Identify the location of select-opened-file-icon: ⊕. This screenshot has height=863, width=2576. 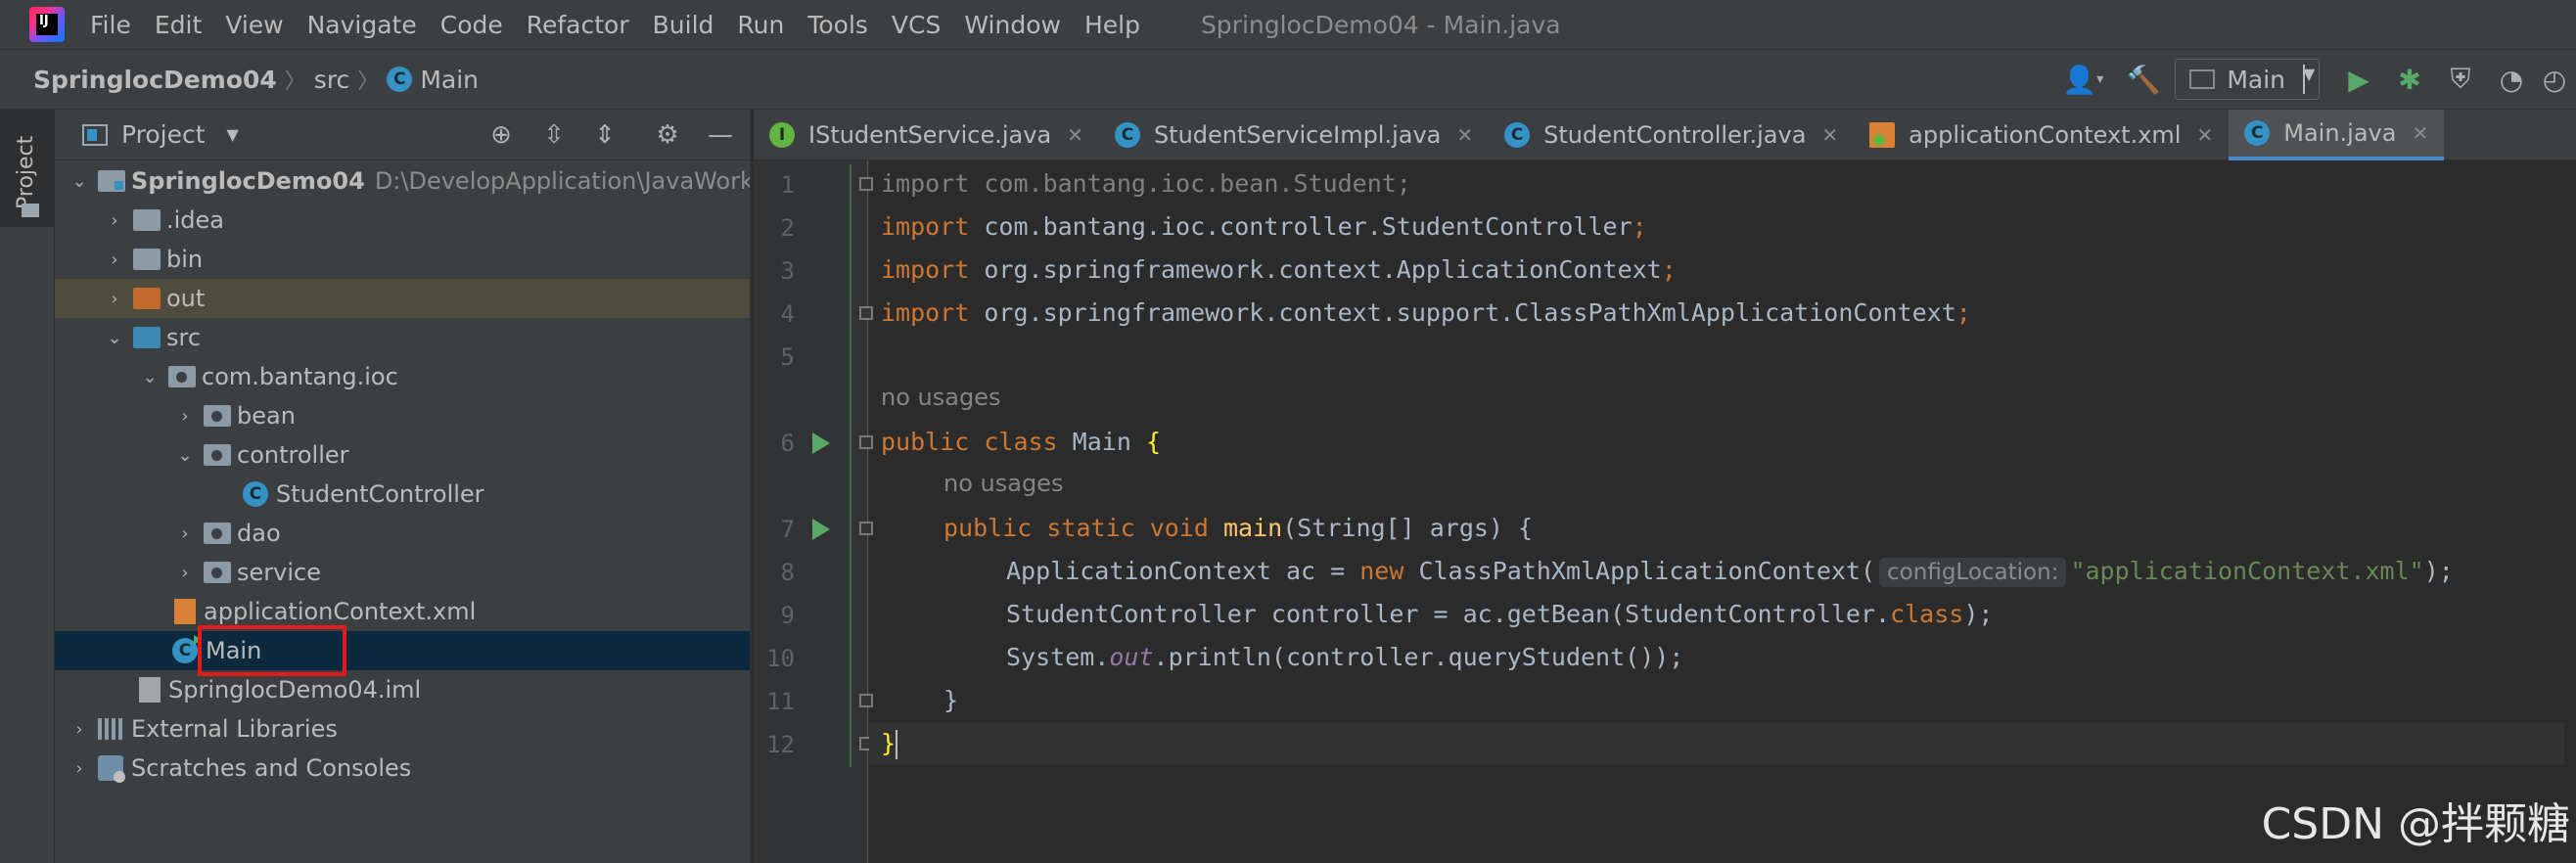
(501, 135).